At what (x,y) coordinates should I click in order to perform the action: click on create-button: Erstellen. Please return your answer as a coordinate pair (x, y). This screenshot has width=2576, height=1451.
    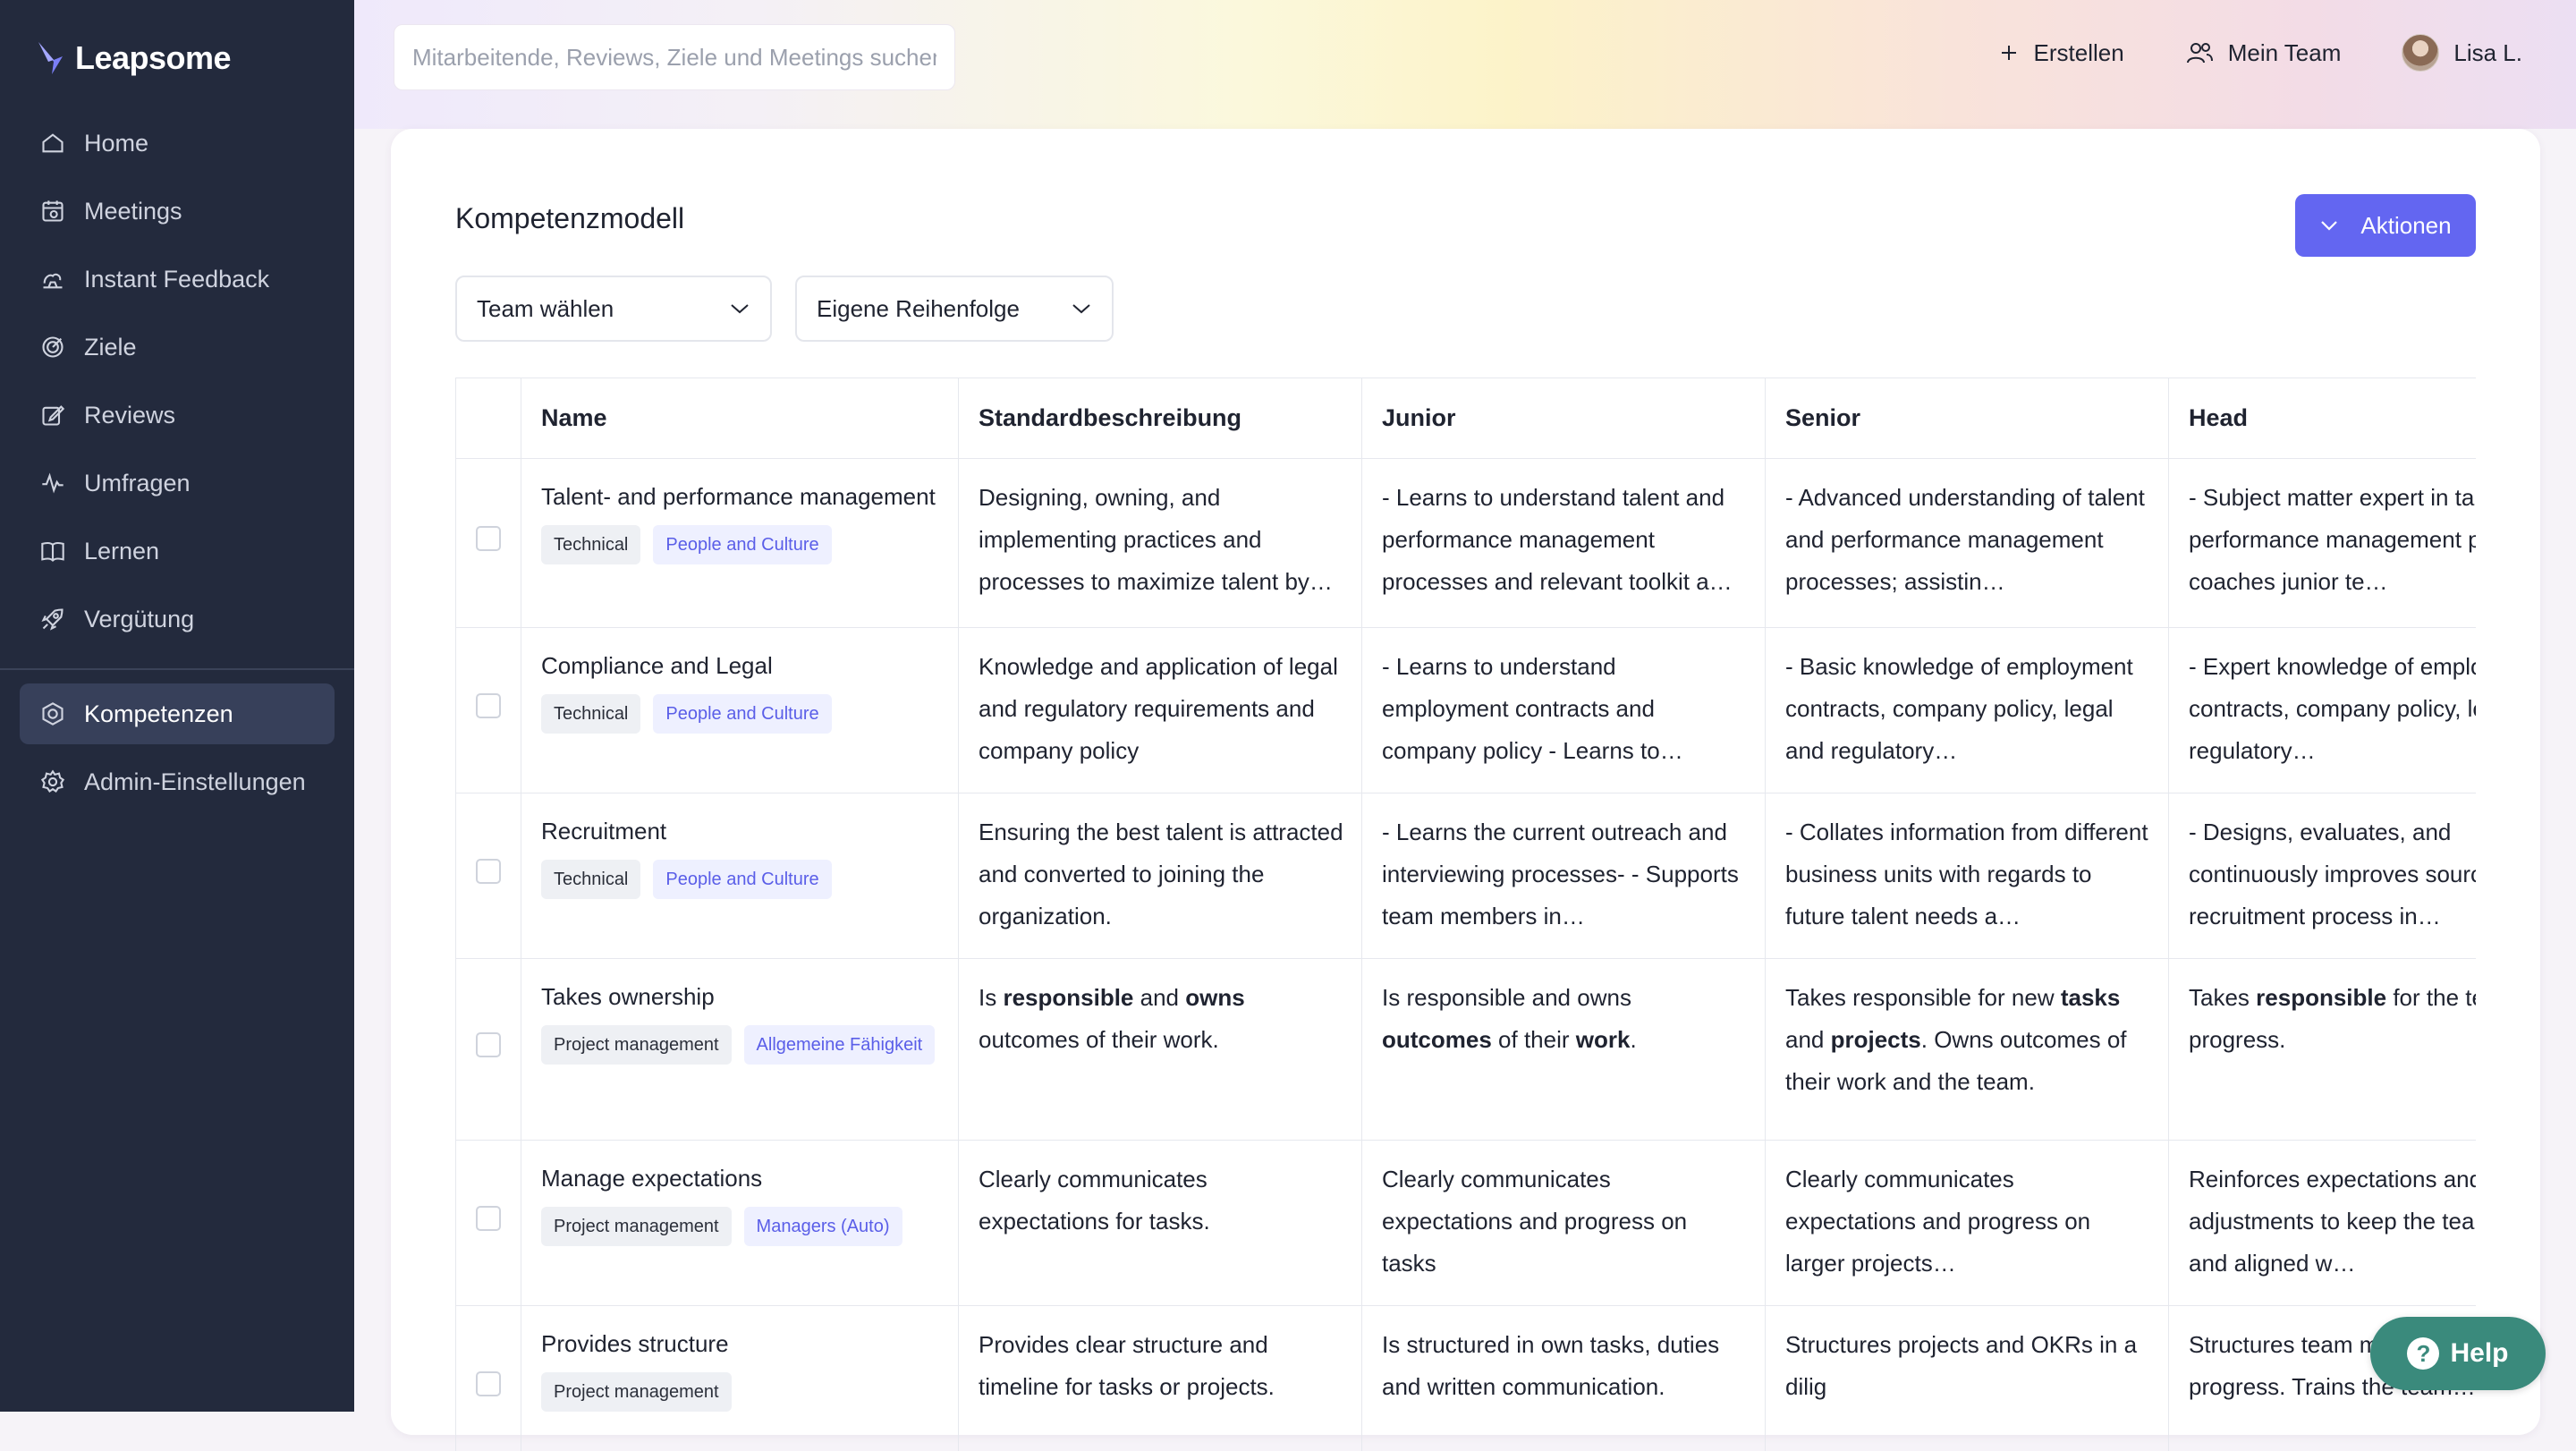
    Looking at the image, I should click on (2061, 53).